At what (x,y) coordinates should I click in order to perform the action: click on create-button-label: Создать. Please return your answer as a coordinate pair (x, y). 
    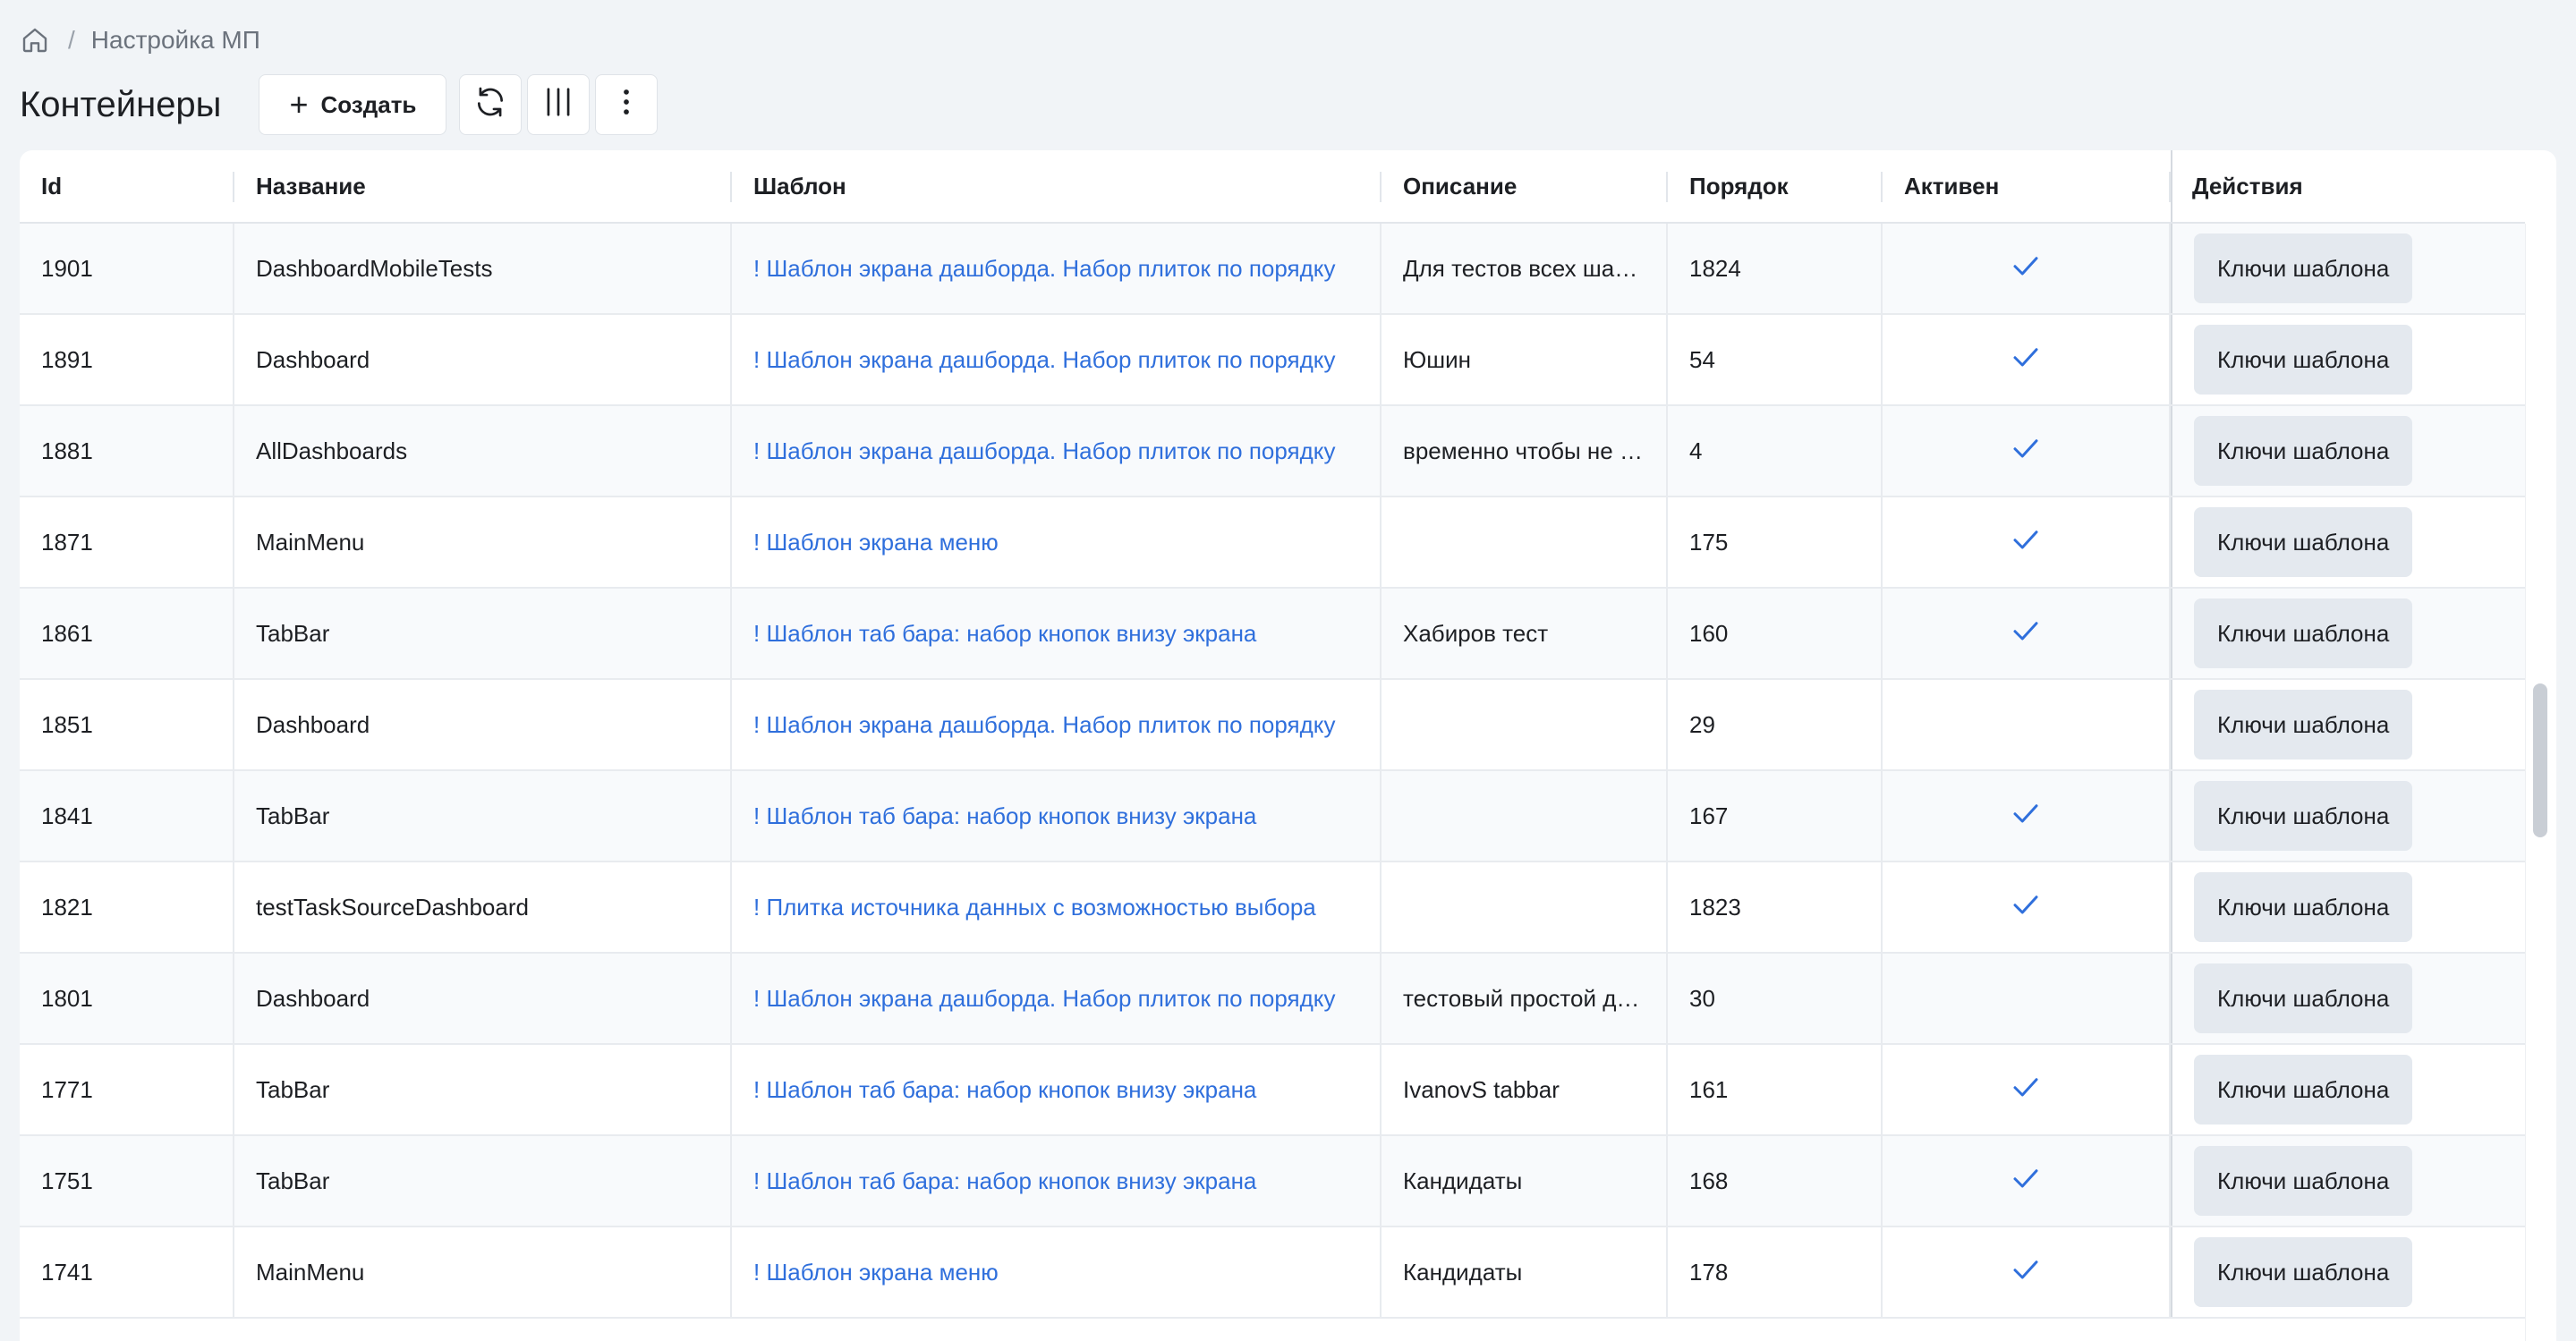
    Looking at the image, I should click on (368, 104).